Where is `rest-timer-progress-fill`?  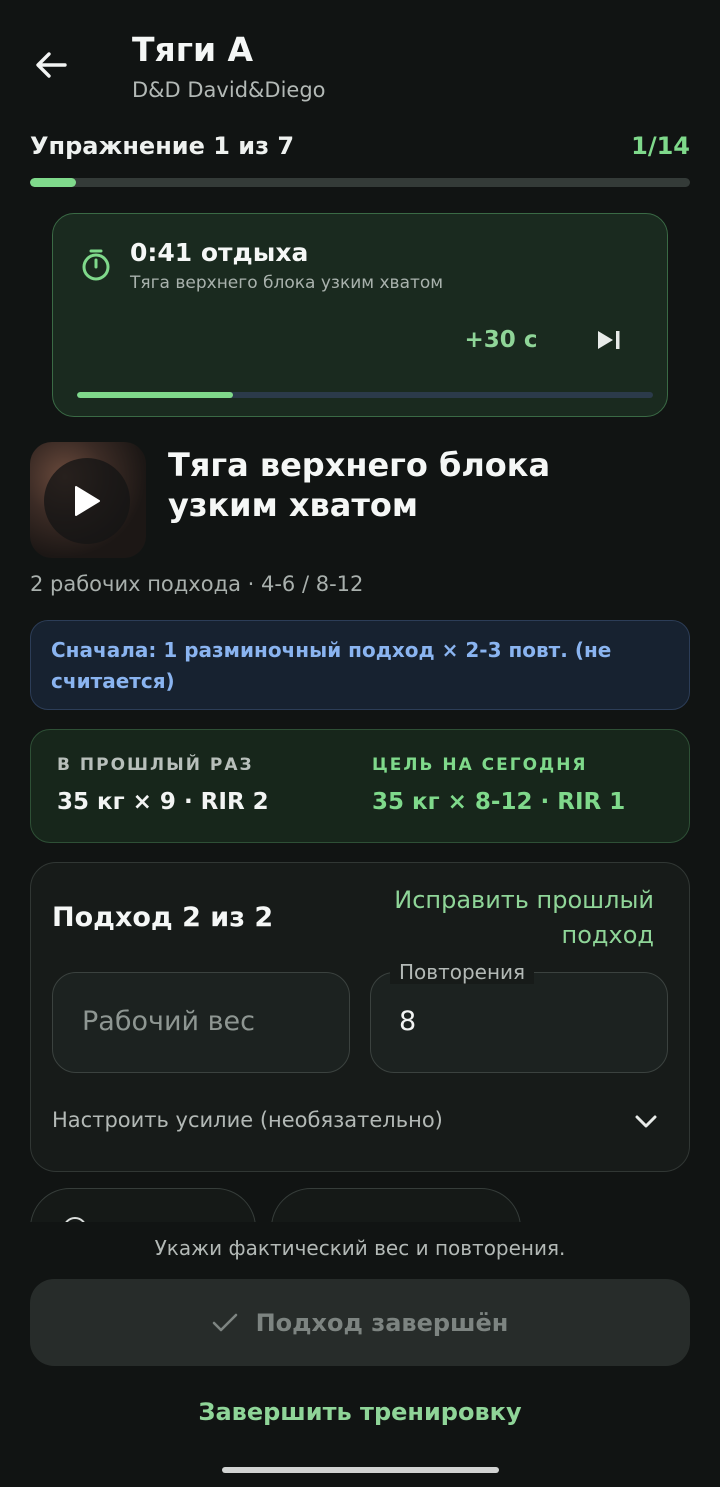
rest-timer-progress-fill is located at coordinates (155, 395).